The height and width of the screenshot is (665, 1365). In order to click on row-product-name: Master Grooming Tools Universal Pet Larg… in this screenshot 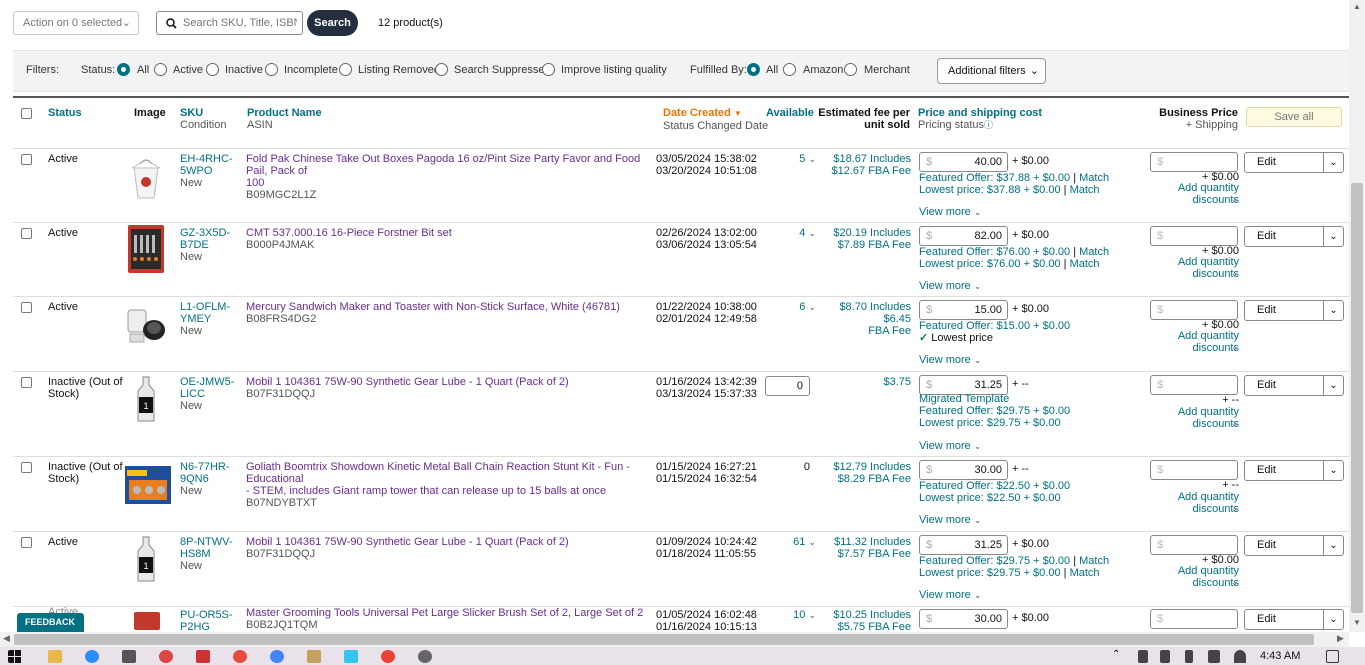, I will do `click(446, 619)`.